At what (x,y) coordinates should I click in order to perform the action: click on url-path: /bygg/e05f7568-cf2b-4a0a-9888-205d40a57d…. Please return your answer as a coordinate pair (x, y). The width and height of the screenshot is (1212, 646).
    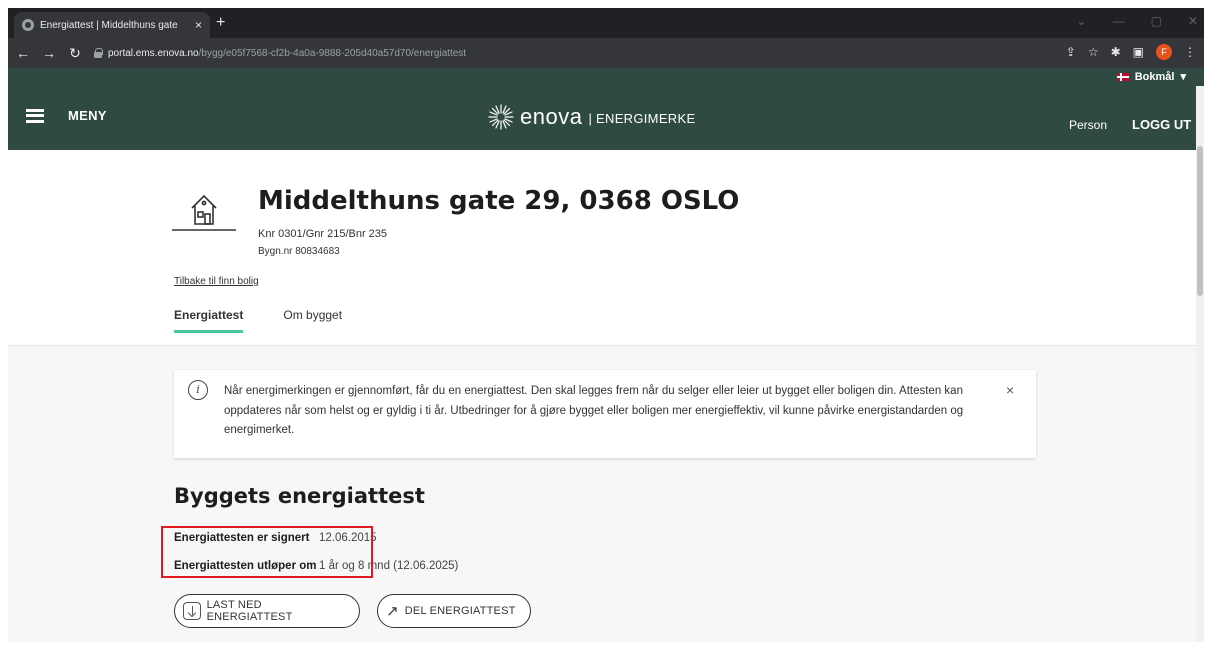
    Looking at the image, I should click on (332, 53).